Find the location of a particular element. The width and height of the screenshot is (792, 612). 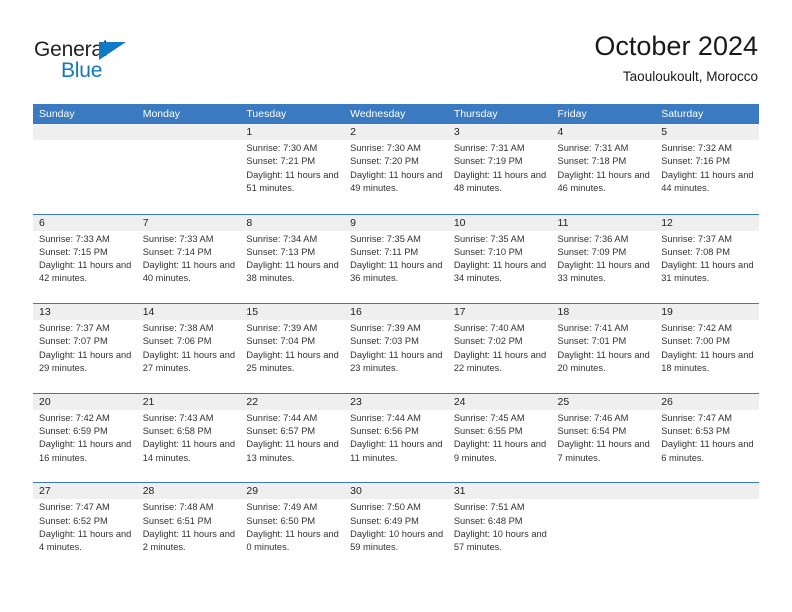

daylight-text: Daylight: 11 hours and 44 minutes. is located at coordinates (707, 181).